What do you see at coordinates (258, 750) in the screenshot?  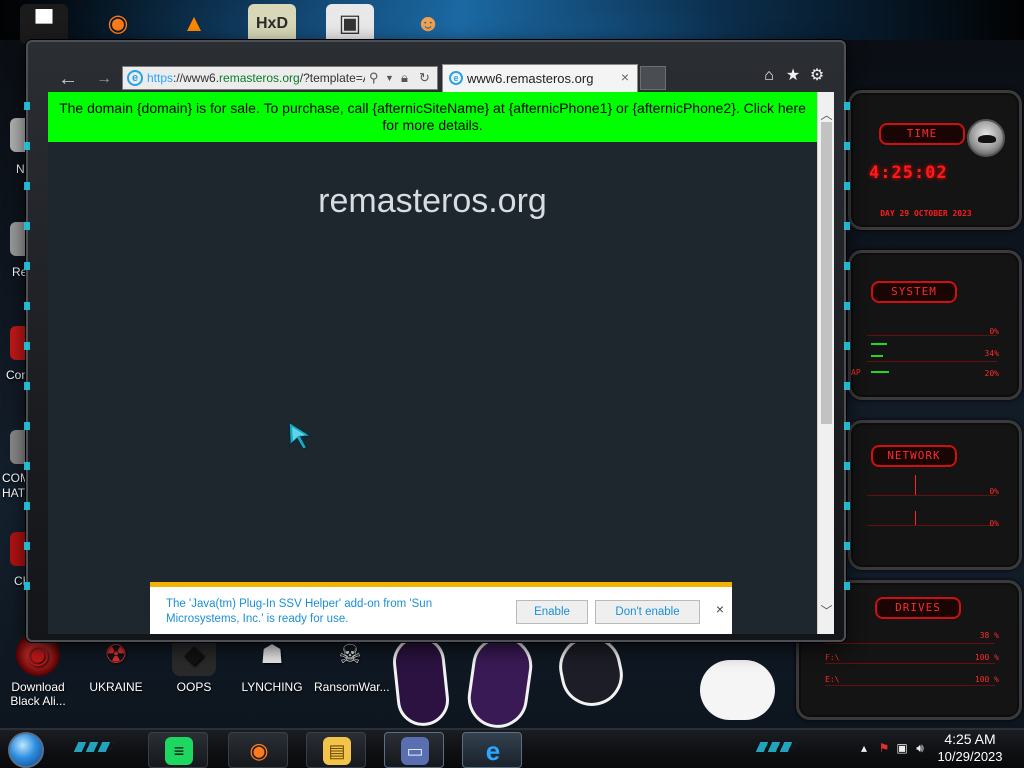 I see `taskbar-app-firefox: ◉` at bounding box center [258, 750].